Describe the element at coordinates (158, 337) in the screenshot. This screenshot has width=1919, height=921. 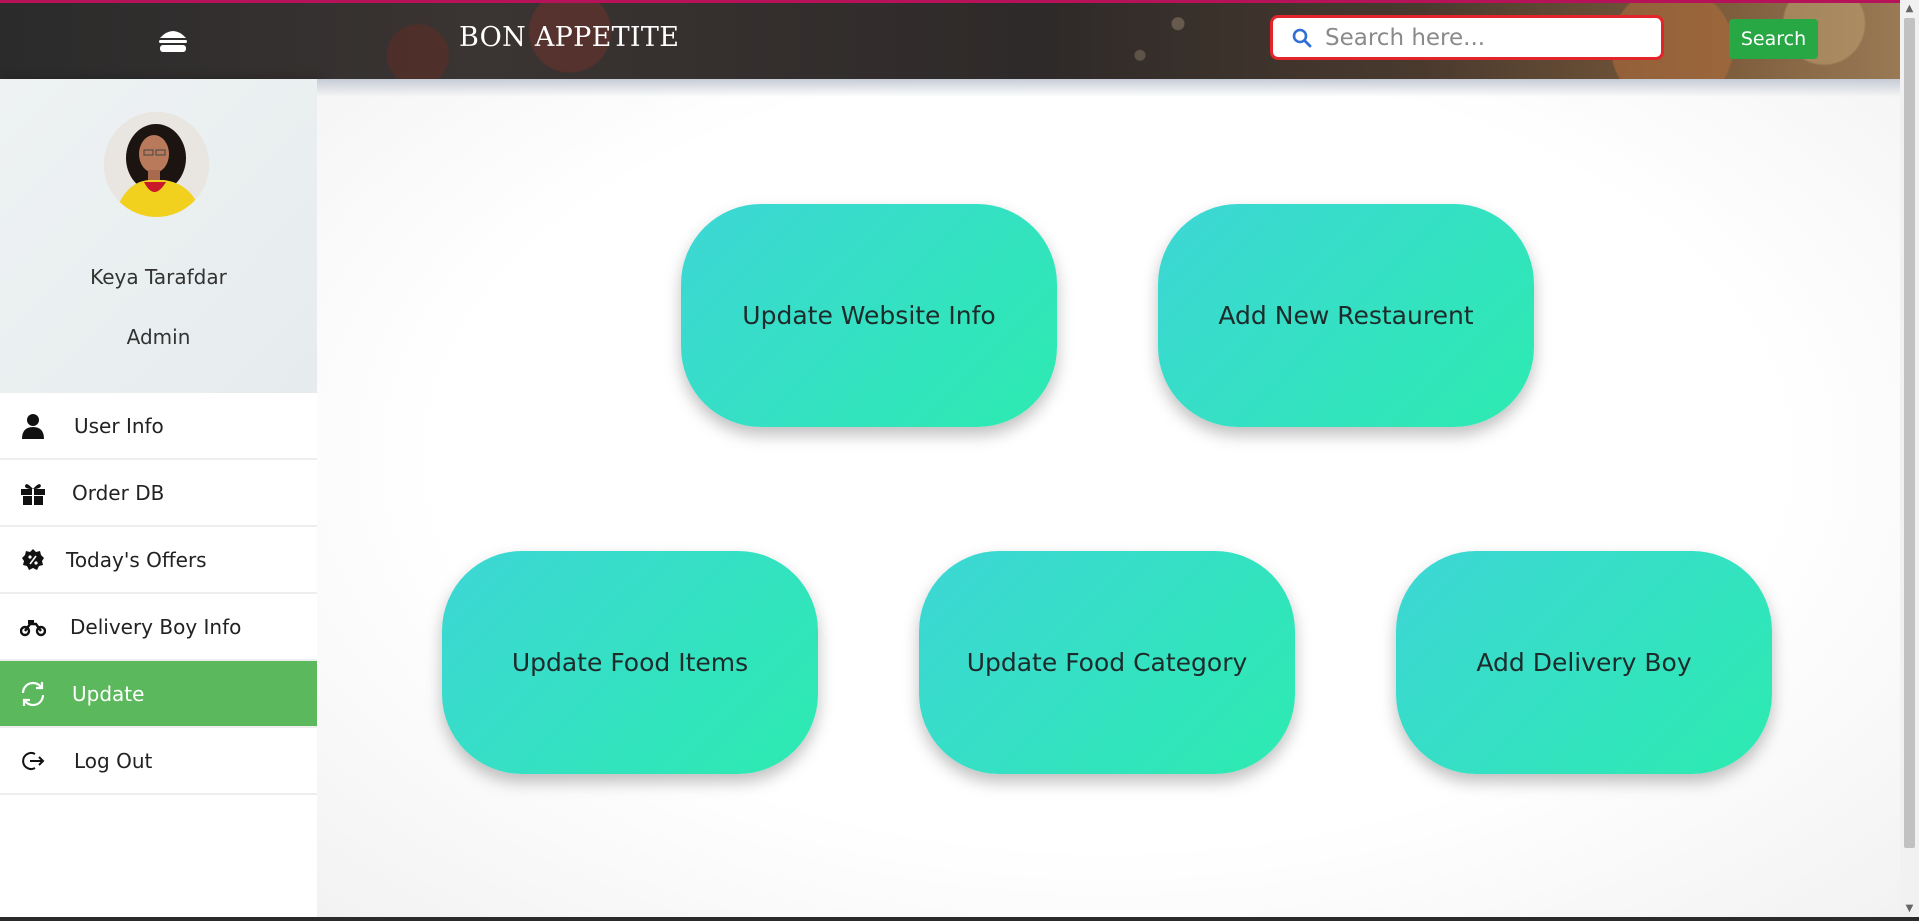
I see `profile-role: Admin` at that location.